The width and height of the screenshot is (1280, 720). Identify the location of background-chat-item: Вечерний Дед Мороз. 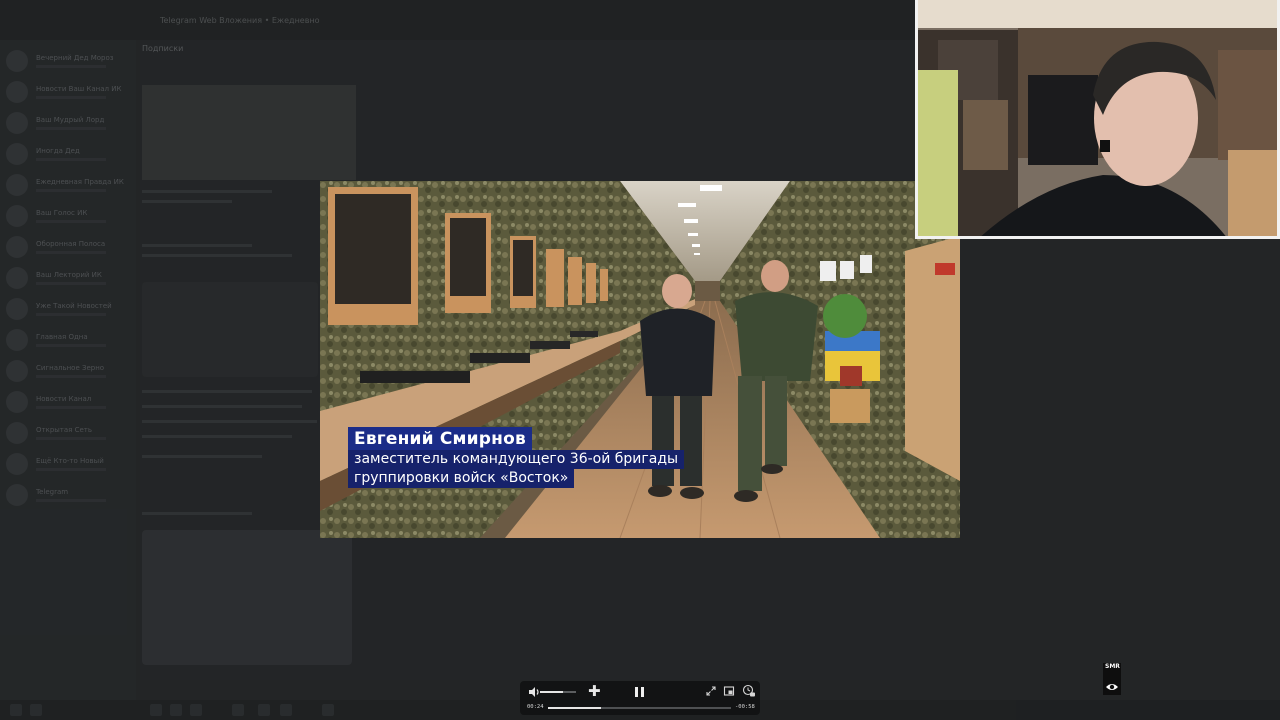
(68, 62).